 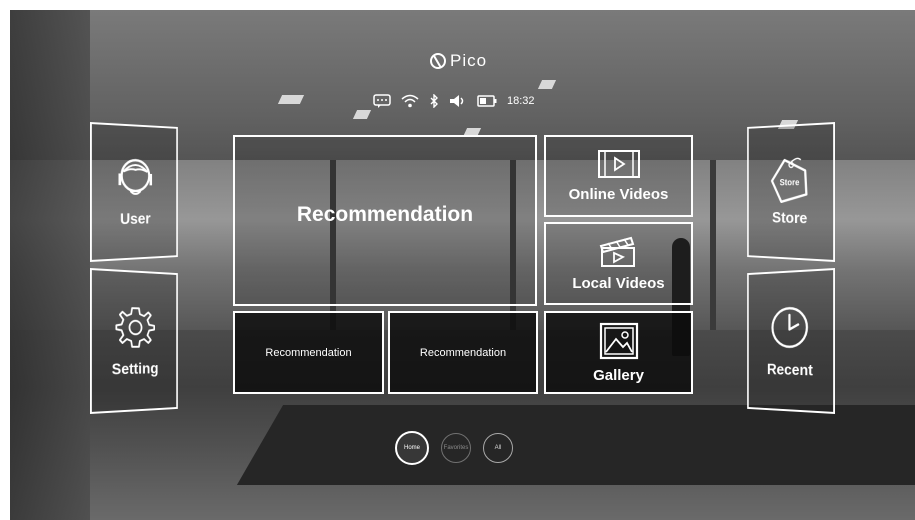 I want to click on message-icon, so click(x=382, y=101).